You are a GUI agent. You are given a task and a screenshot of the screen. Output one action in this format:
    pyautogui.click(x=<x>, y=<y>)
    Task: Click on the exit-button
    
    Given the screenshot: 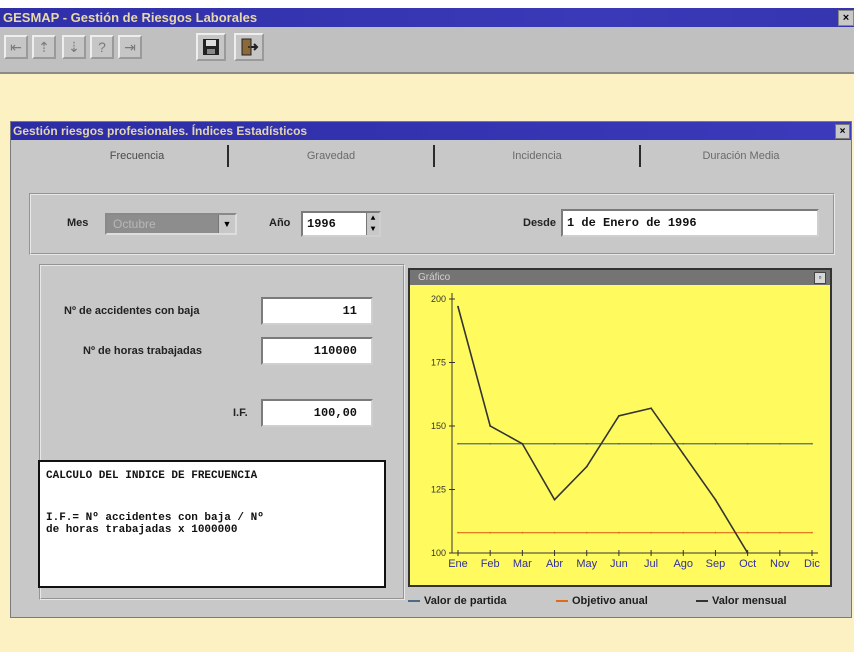 What is the action you would take?
    pyautogui.click(x=249, y=47)
    